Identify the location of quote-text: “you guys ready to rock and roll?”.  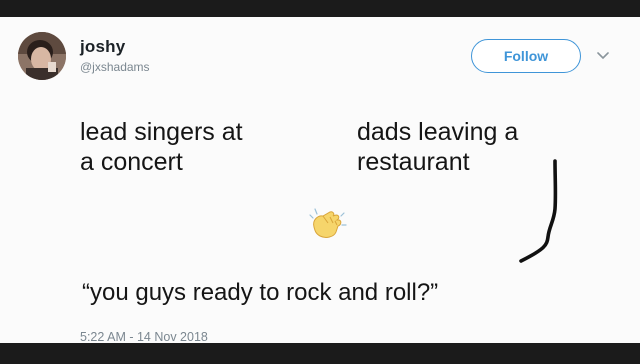
(260, 292).